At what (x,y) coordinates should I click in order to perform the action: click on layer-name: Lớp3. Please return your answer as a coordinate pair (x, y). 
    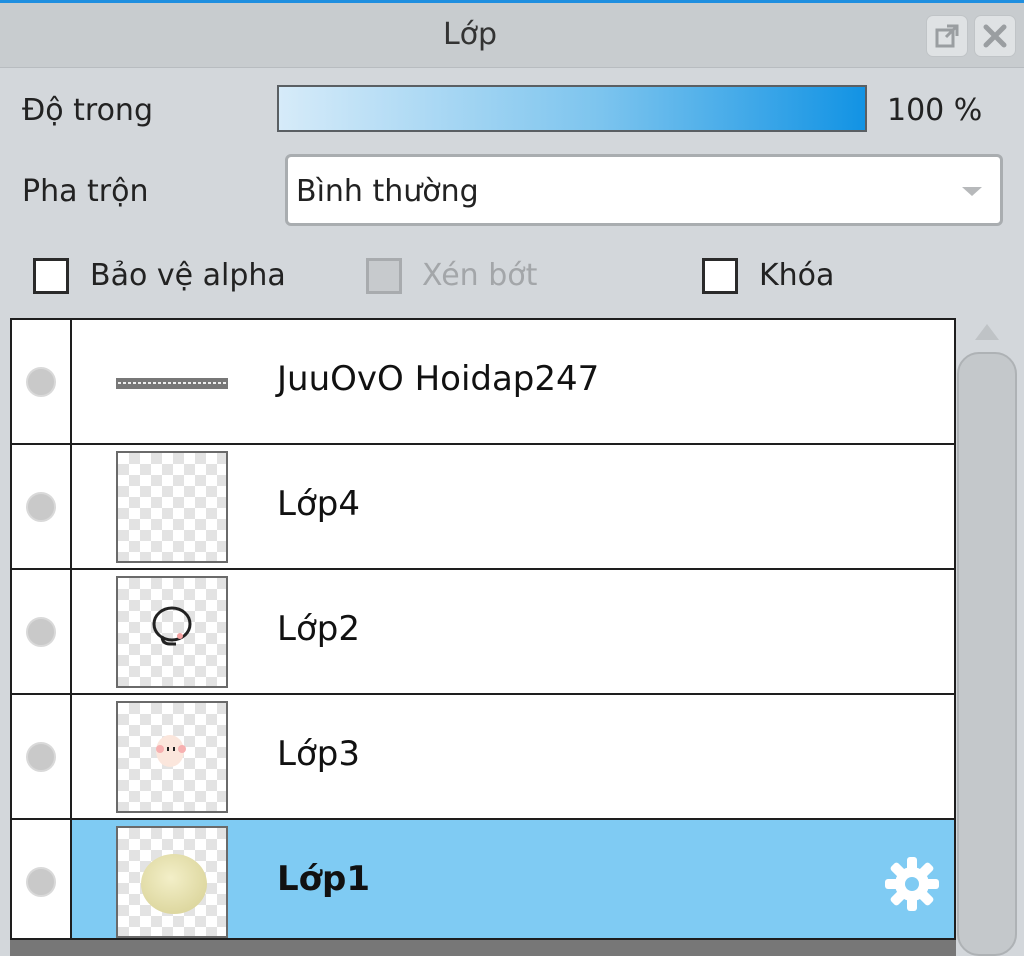
    Looking at the image, I should click on (318, 754).